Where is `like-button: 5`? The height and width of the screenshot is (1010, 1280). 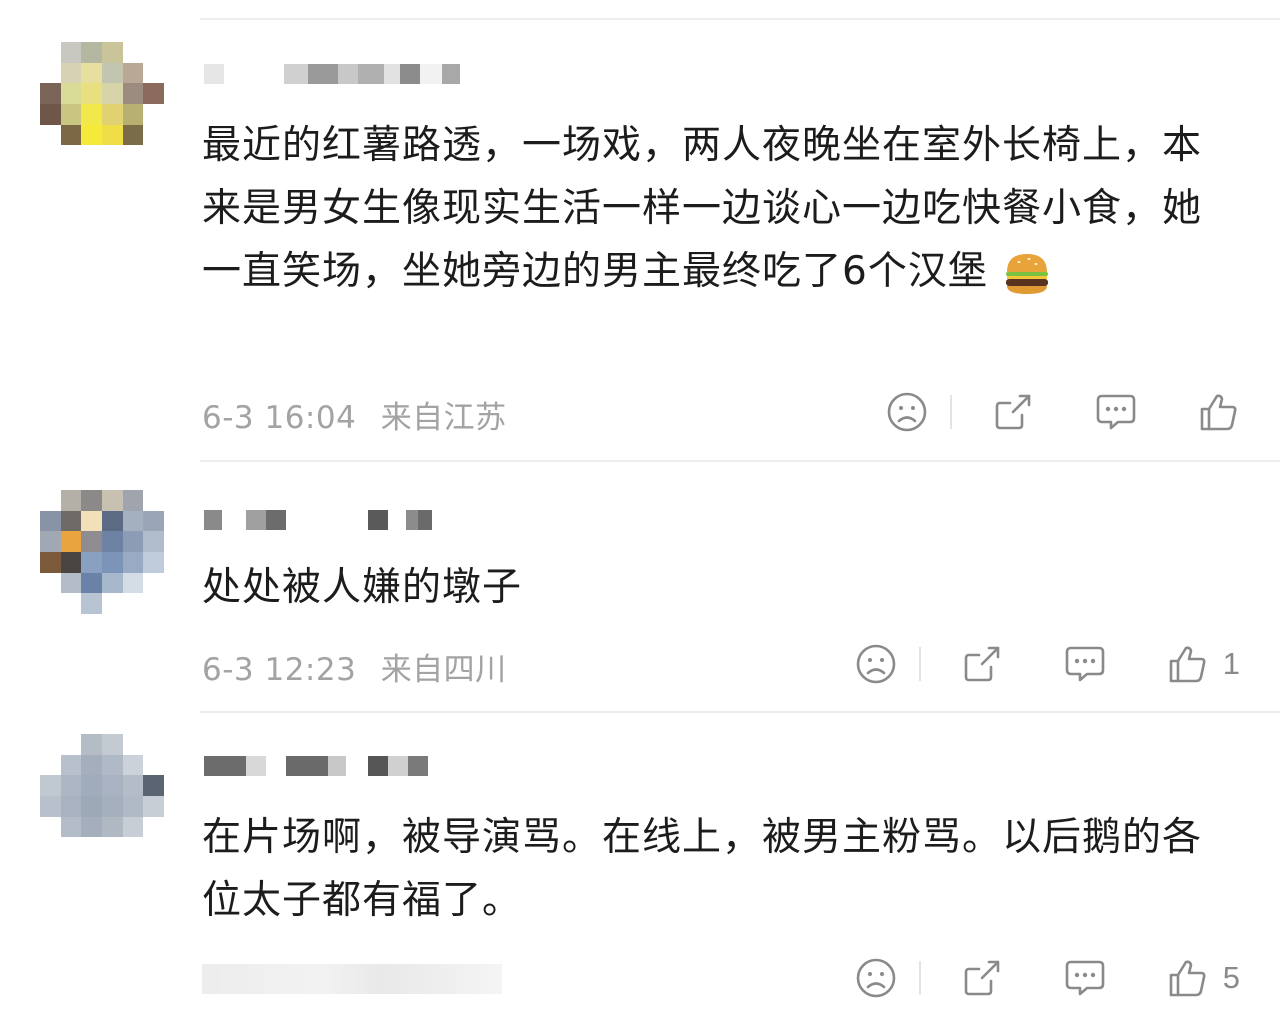 like-button: 5 is located at coordinates (1203, 978).